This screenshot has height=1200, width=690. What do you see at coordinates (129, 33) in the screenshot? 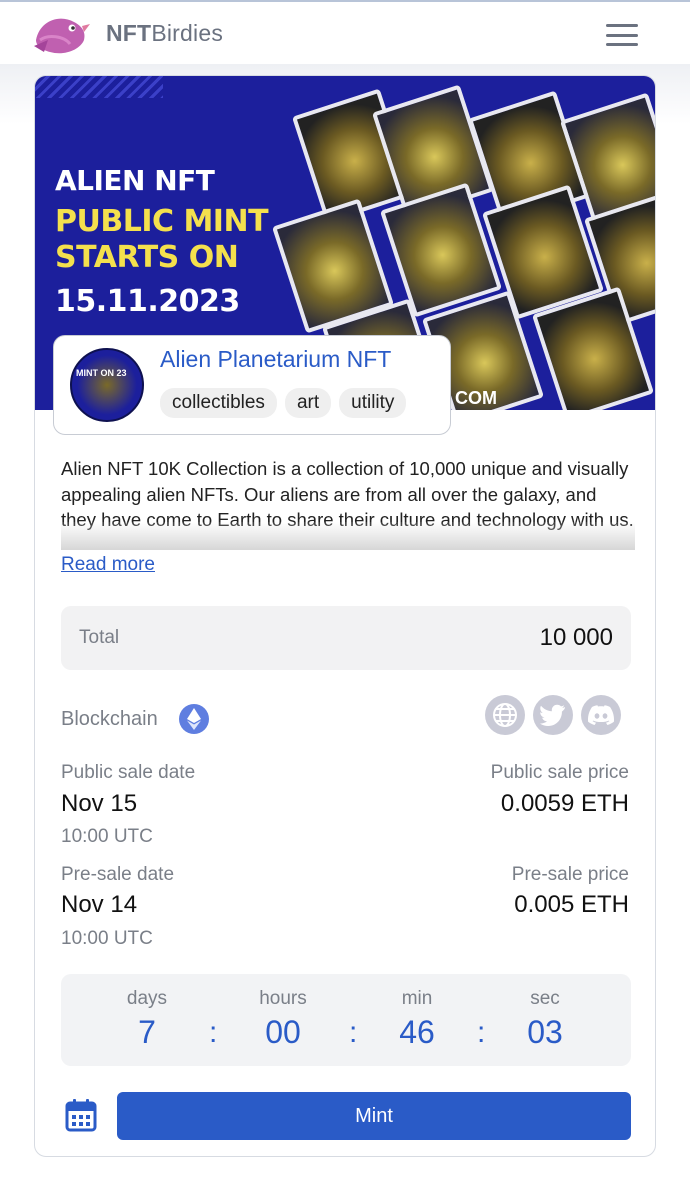
I see `brand-bold: NFT` at bounding box center [129, 33].